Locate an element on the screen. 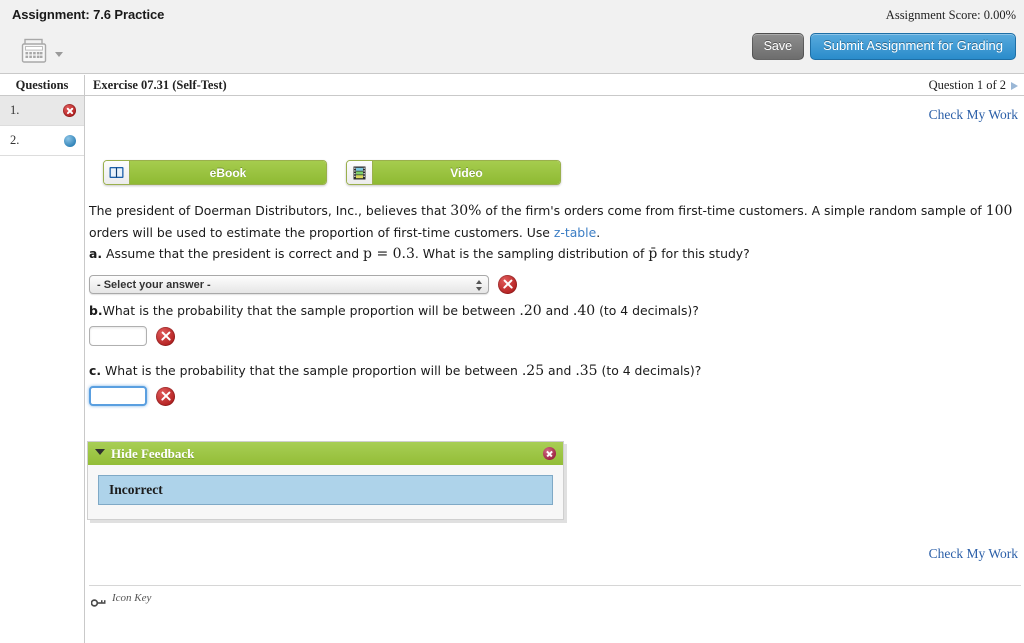 The image size is (1024, 643). select-your-answer-dropdown: - Select your answer - is located at coordinates (289, 284).